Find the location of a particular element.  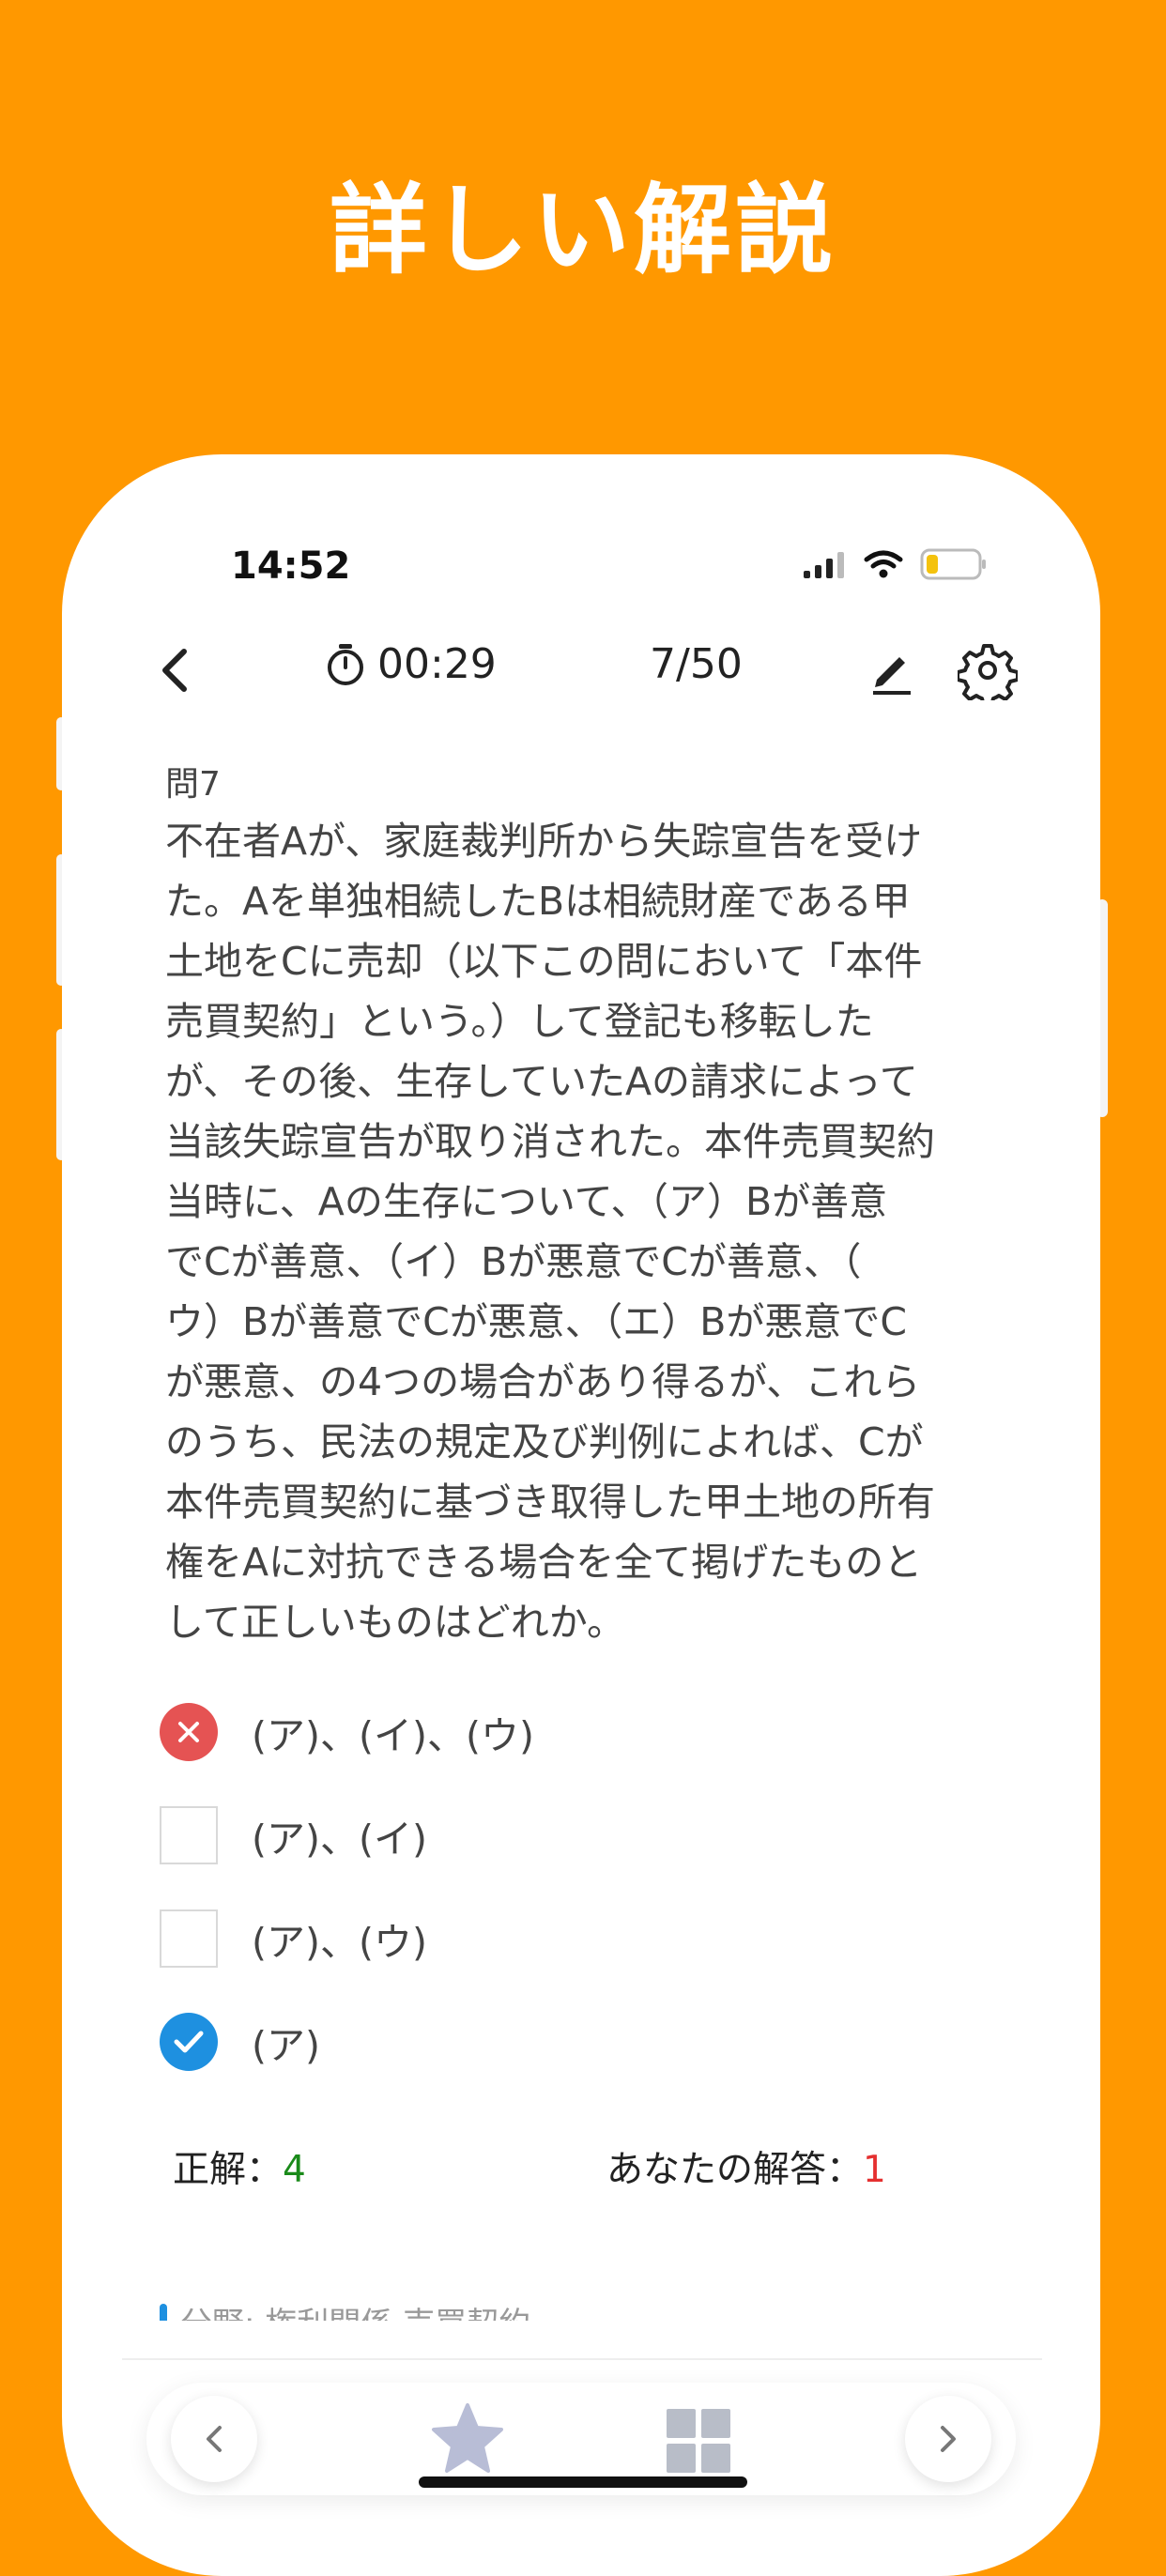

question-line: た。Aを単独相続したBは相続財産である甲 is located at coordinates (538, 902).